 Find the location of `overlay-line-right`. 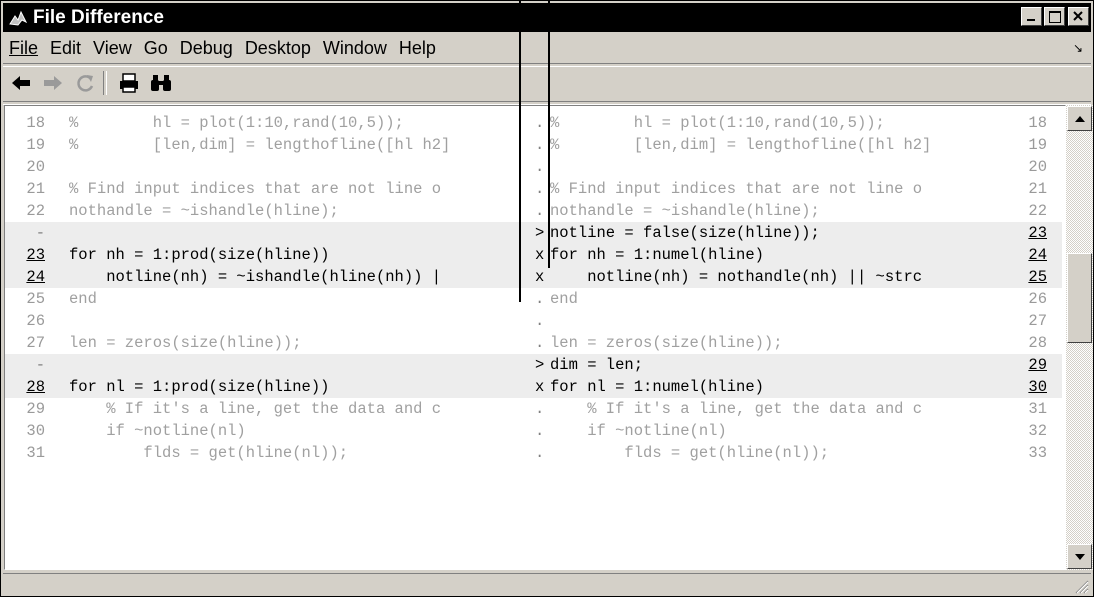

overlay-line-right is located at coordinates (549, 134).